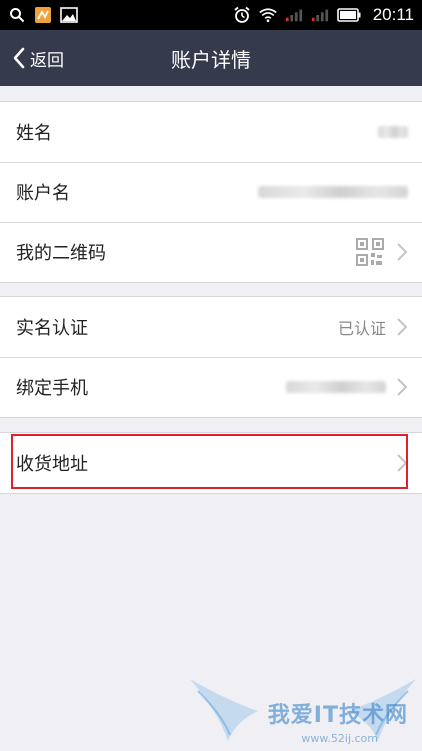  Describe the element at coordinates (211, 15) in the screenshot. I see `status-bar: 20:11` at that location.